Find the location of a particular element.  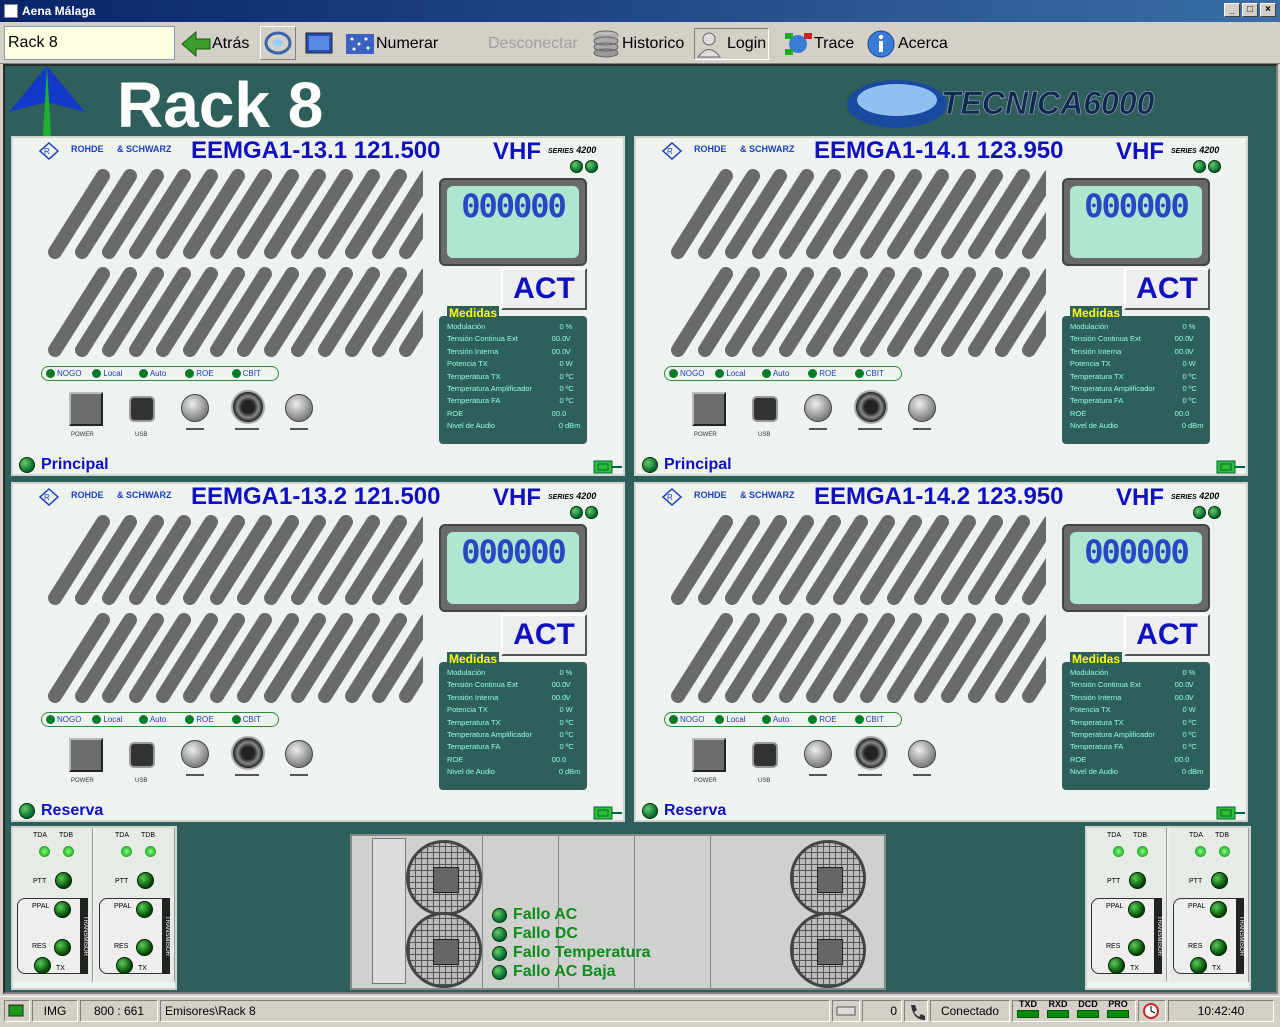

historico-button: Historico is located at coordinates (637, 44).